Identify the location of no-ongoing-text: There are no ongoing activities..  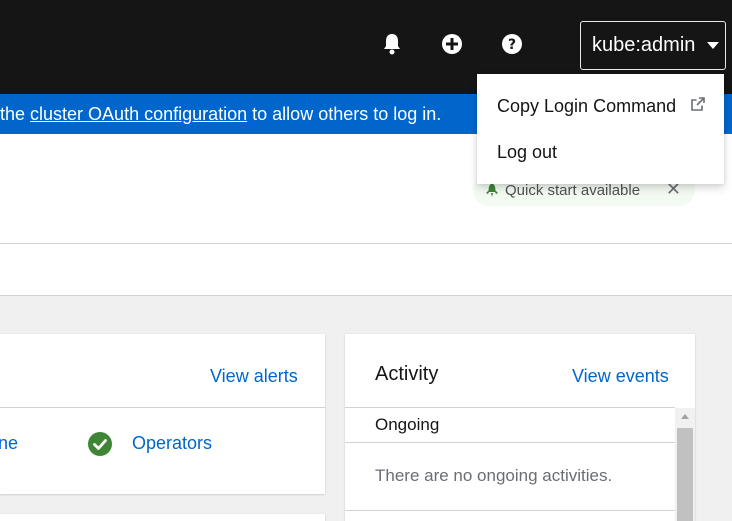
(494, 475).